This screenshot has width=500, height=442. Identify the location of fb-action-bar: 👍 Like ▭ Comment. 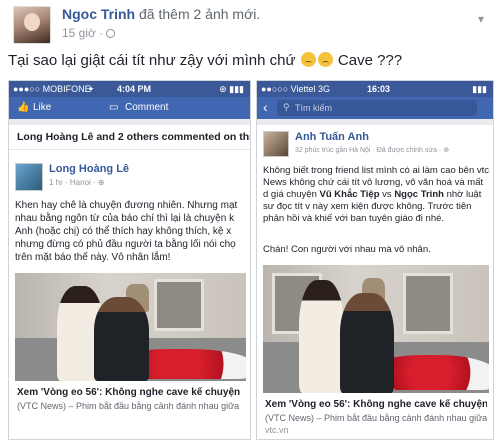
(129, 108).